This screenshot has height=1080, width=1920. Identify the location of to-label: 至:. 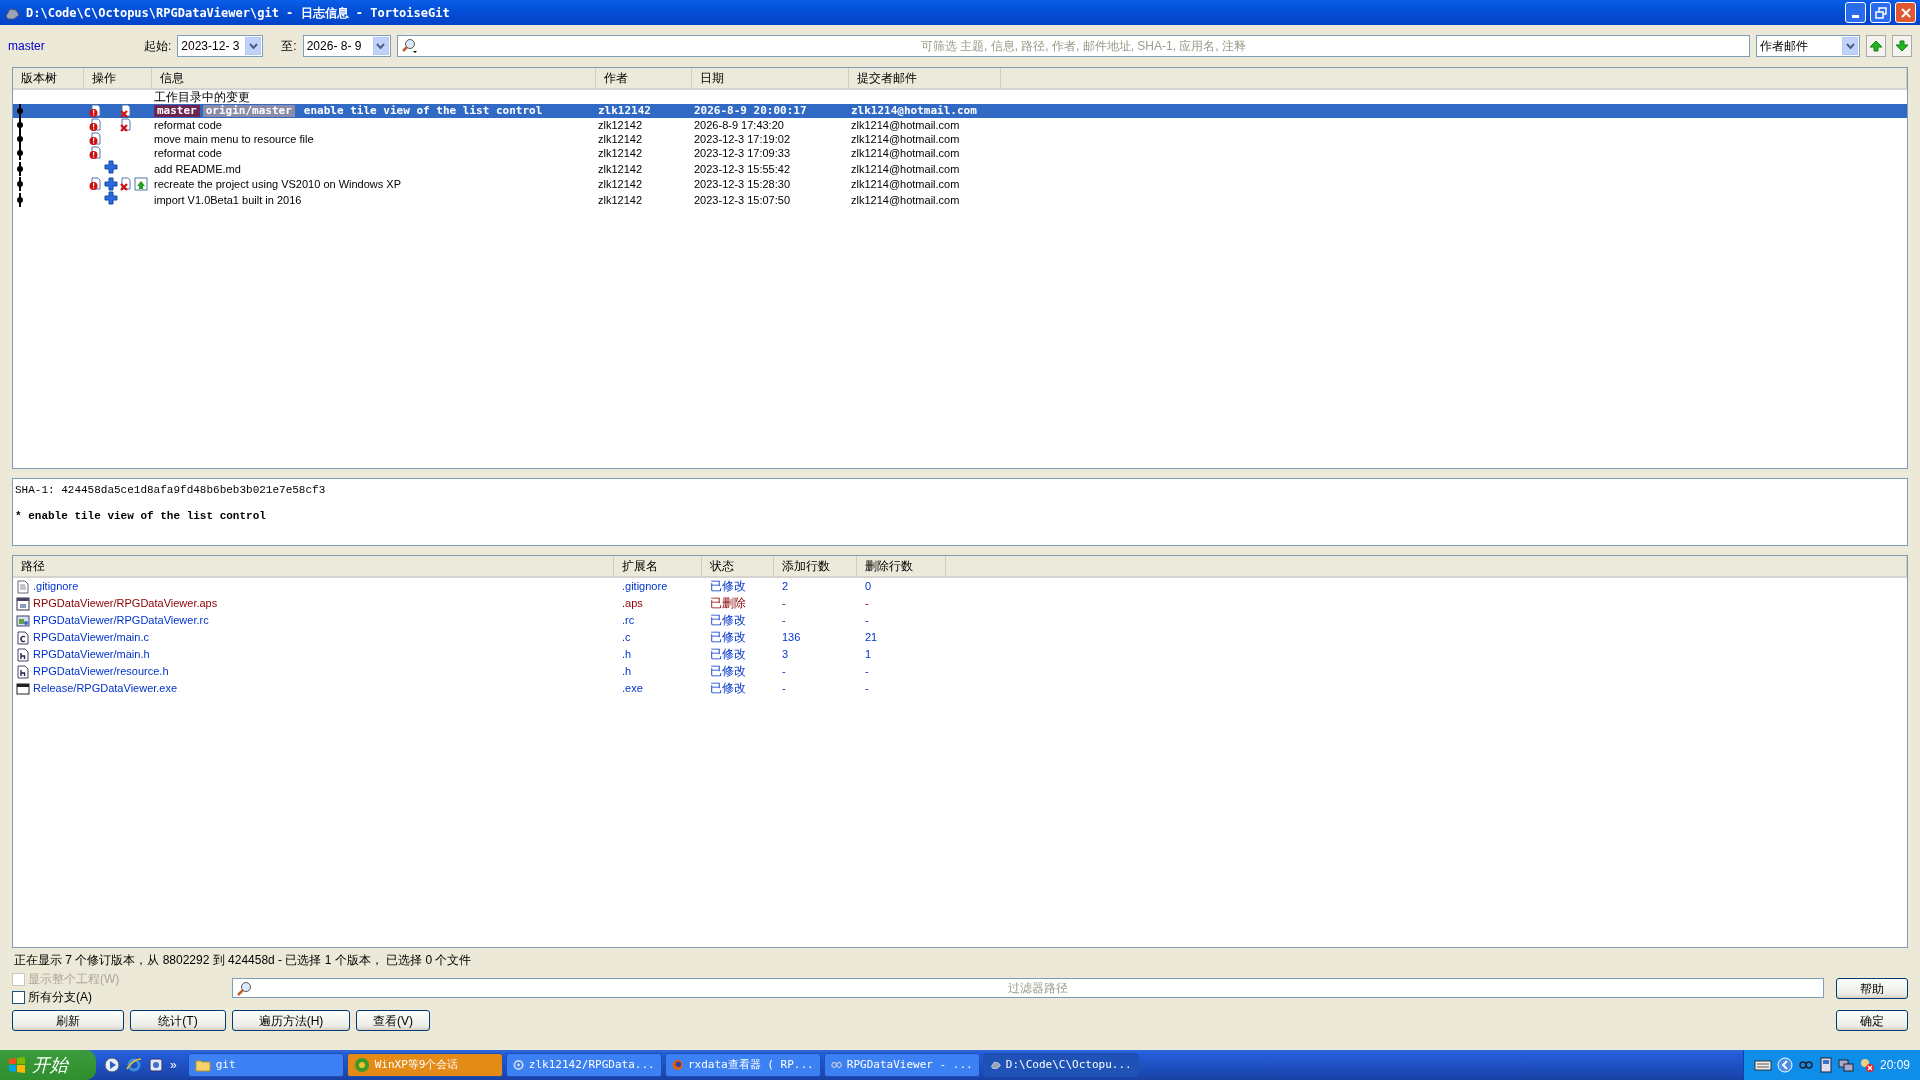
(289, 46).